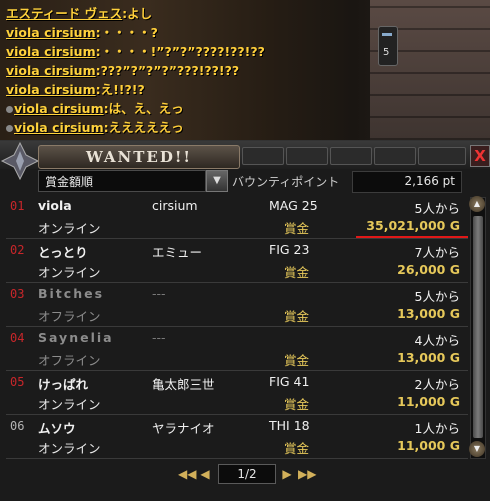  What do you see at coordinates (175, 205) in the screenshot?
I see `player-guild: cirsium` at bounding box center [175, 205].